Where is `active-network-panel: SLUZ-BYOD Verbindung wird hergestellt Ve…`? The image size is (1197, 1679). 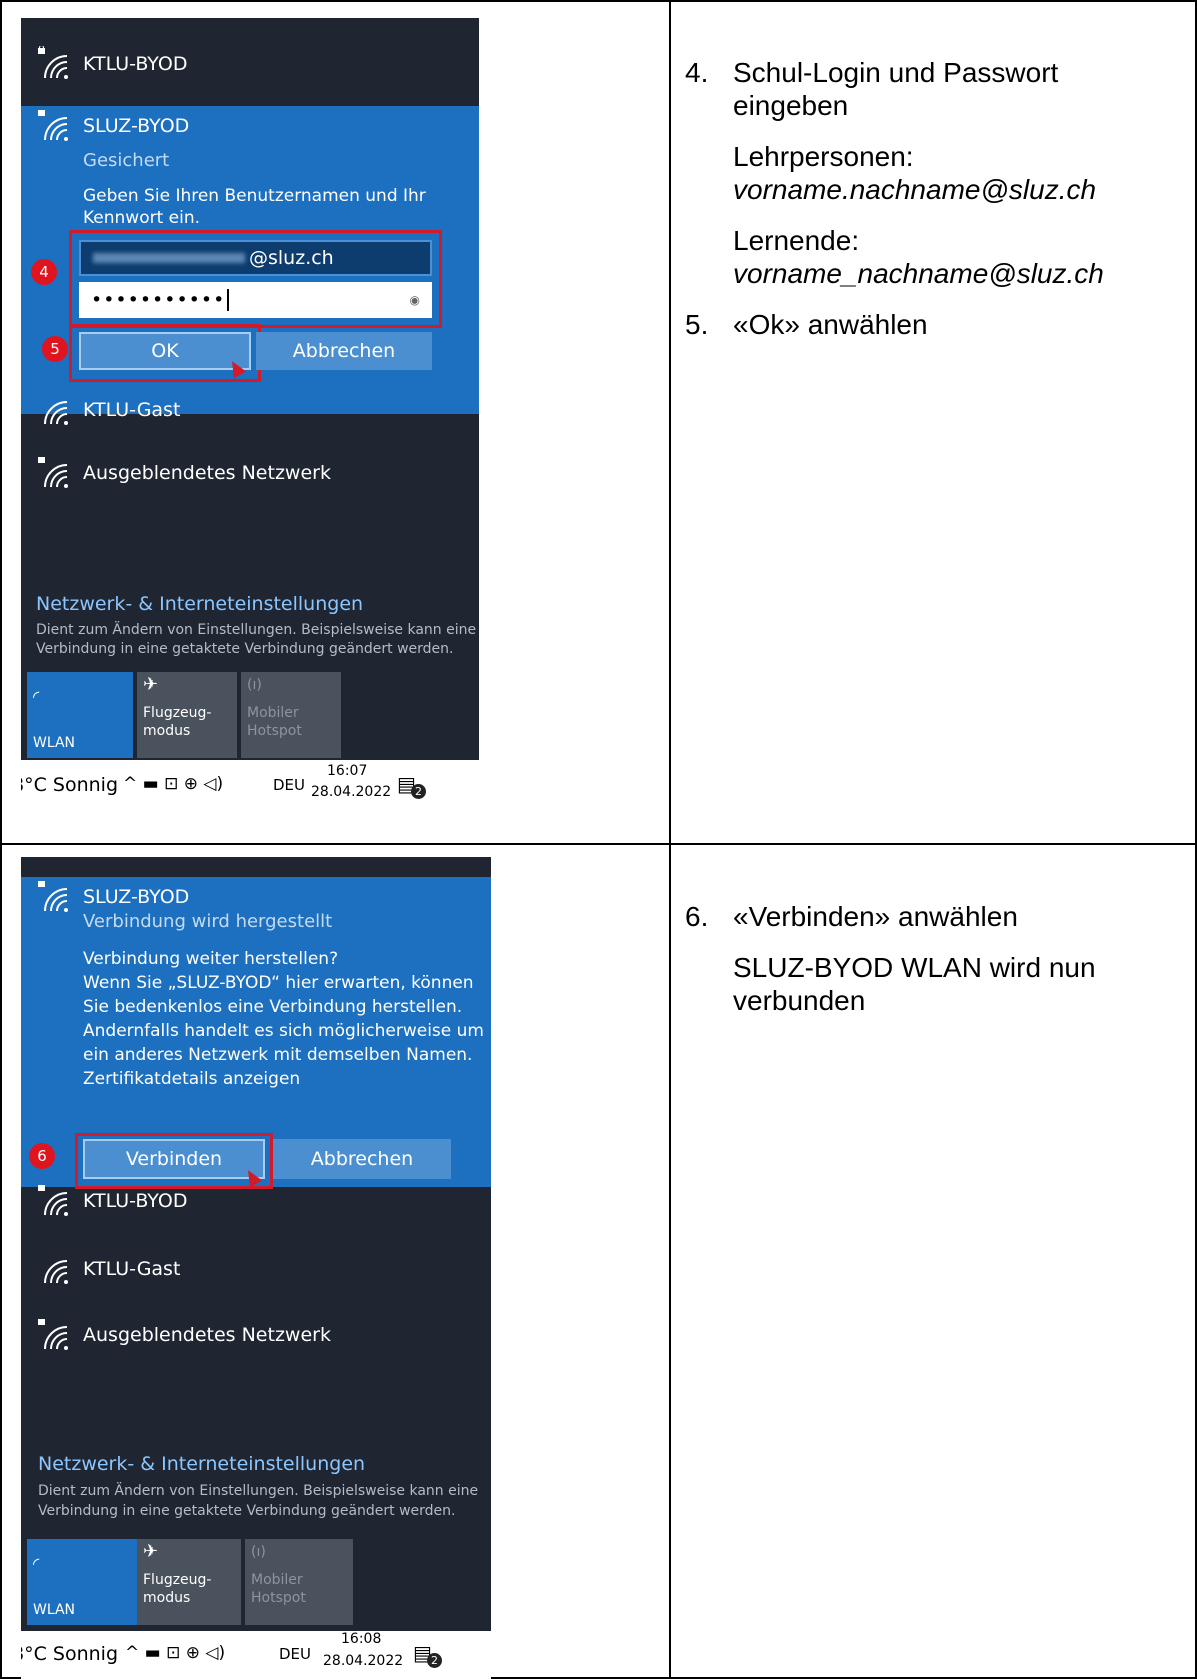
active-network-panel: SLUZ-BYOD Verbindung wird hergestellt Ve… is located at coordinates (256, 1033).